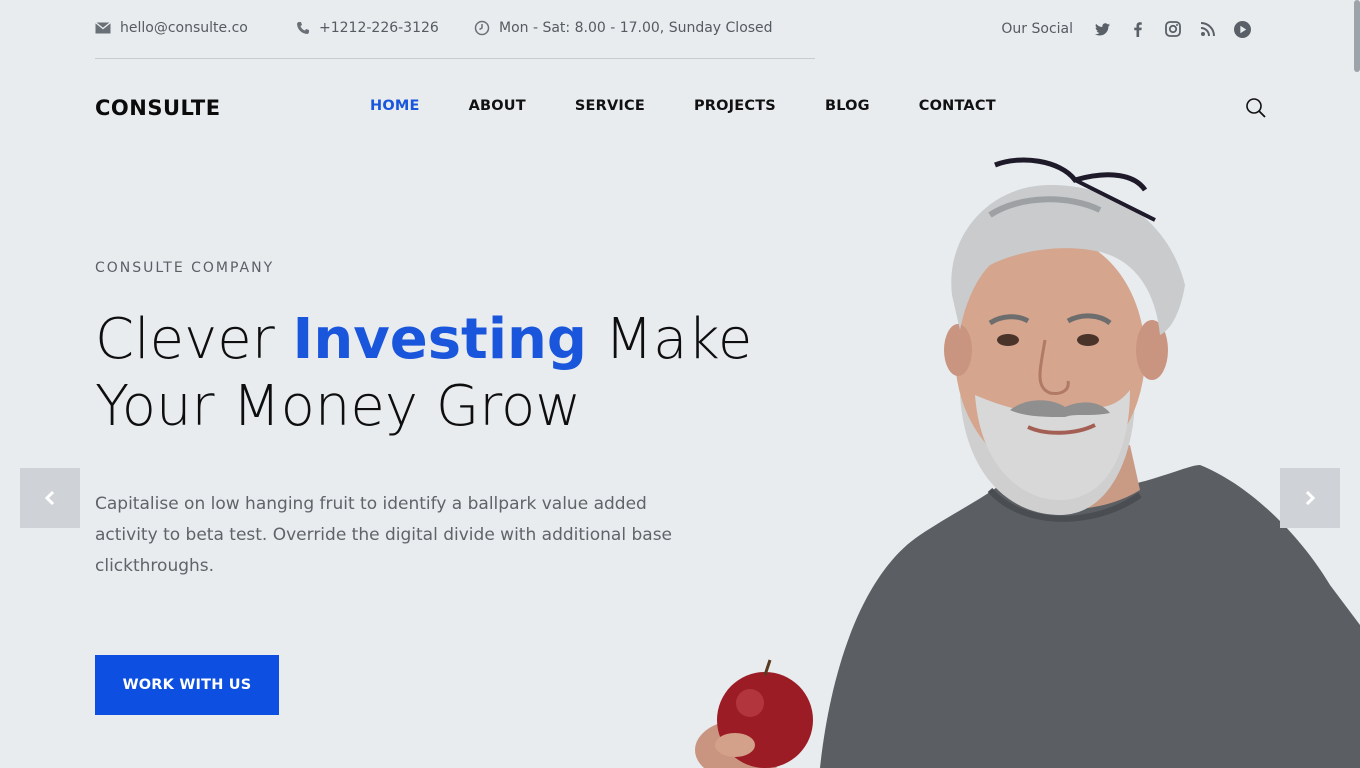 The image size is (1360, 768). Describe the element at coordinates (158, 108) in the screenshot. I see `logo: CONSULTE` at that location.